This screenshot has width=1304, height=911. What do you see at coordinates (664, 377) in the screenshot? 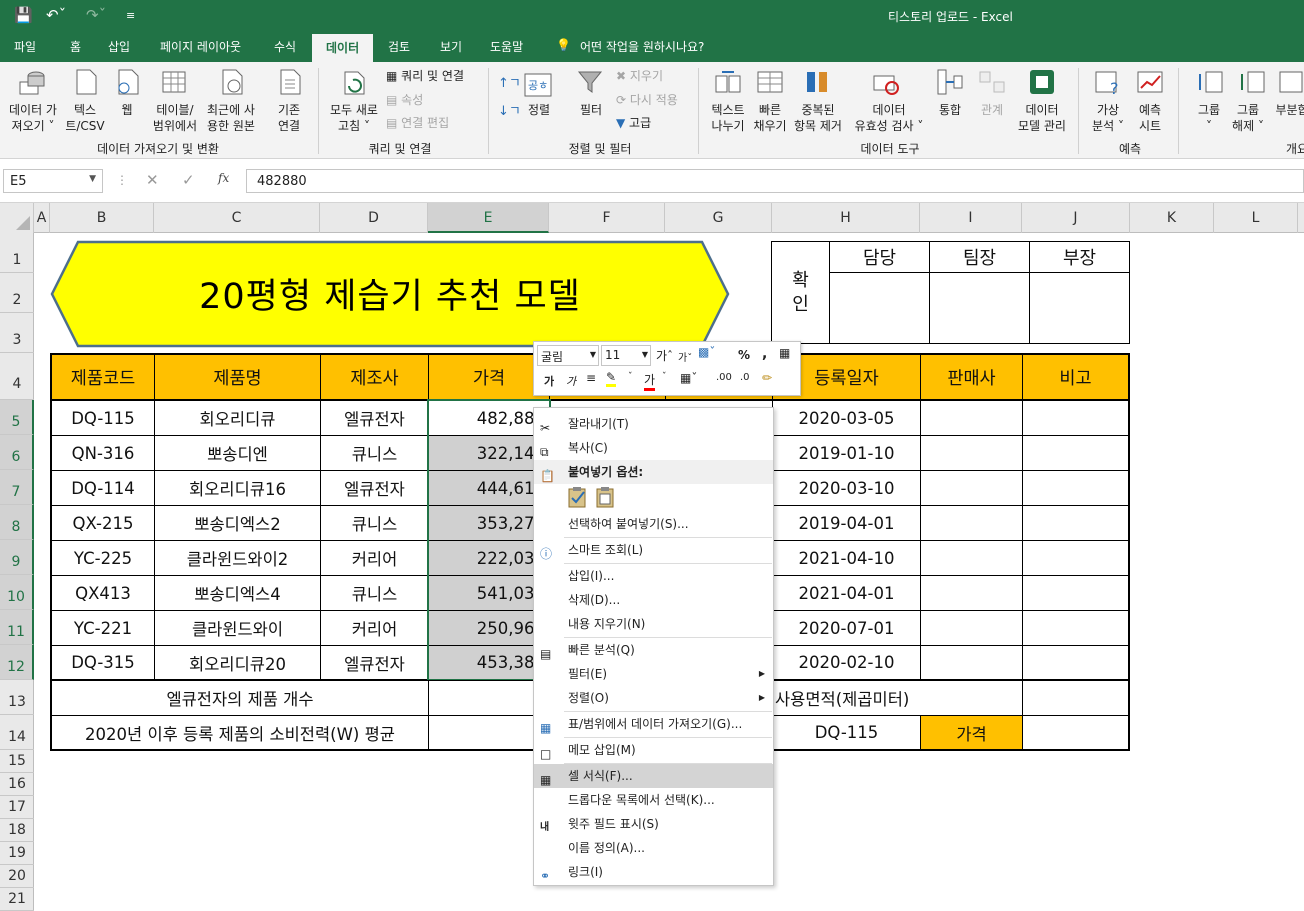
I see `chevron-down-icon: ˇ` at bounding box center [664, 377].